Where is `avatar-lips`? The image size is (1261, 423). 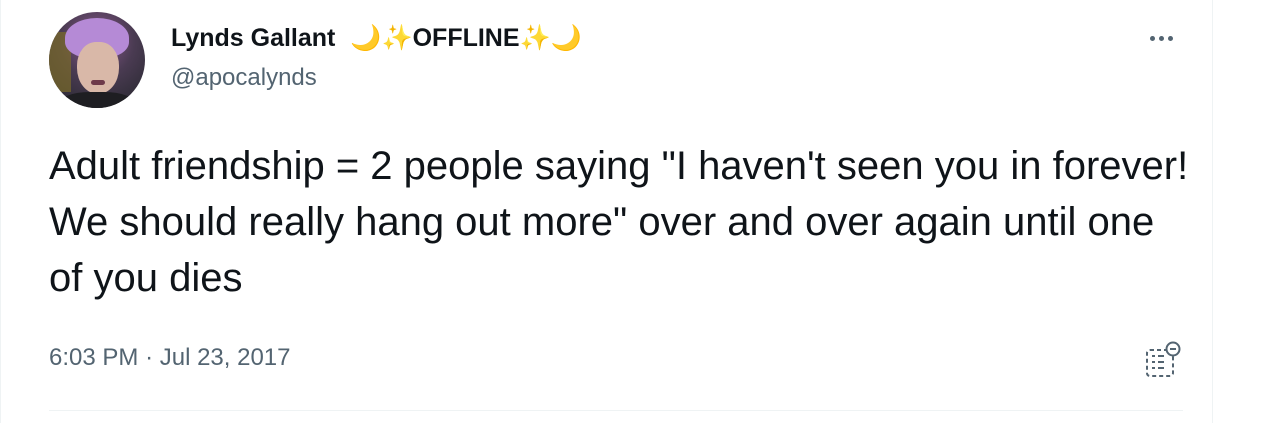 avatar-lips is located at coordinates (98, 82).